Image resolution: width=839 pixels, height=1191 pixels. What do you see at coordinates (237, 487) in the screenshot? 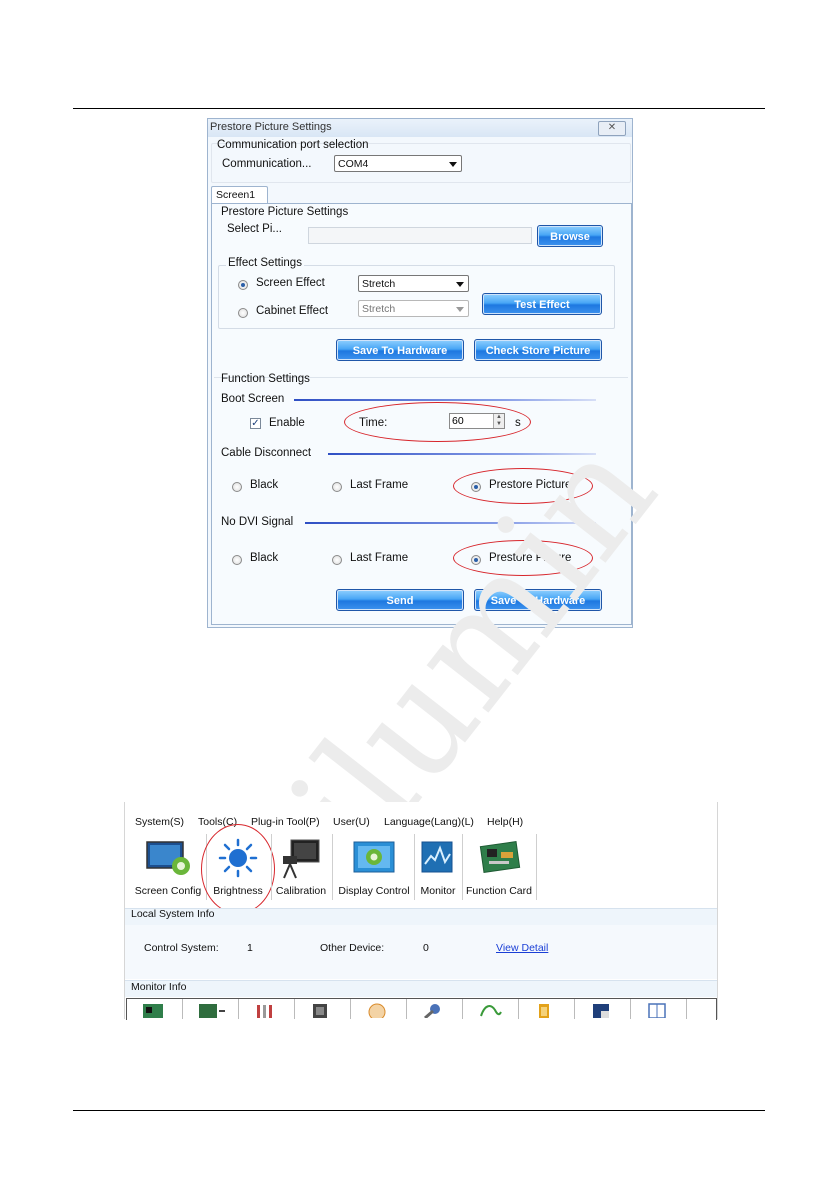
I see `cable-black-radio` at bounding box center [237, 487].